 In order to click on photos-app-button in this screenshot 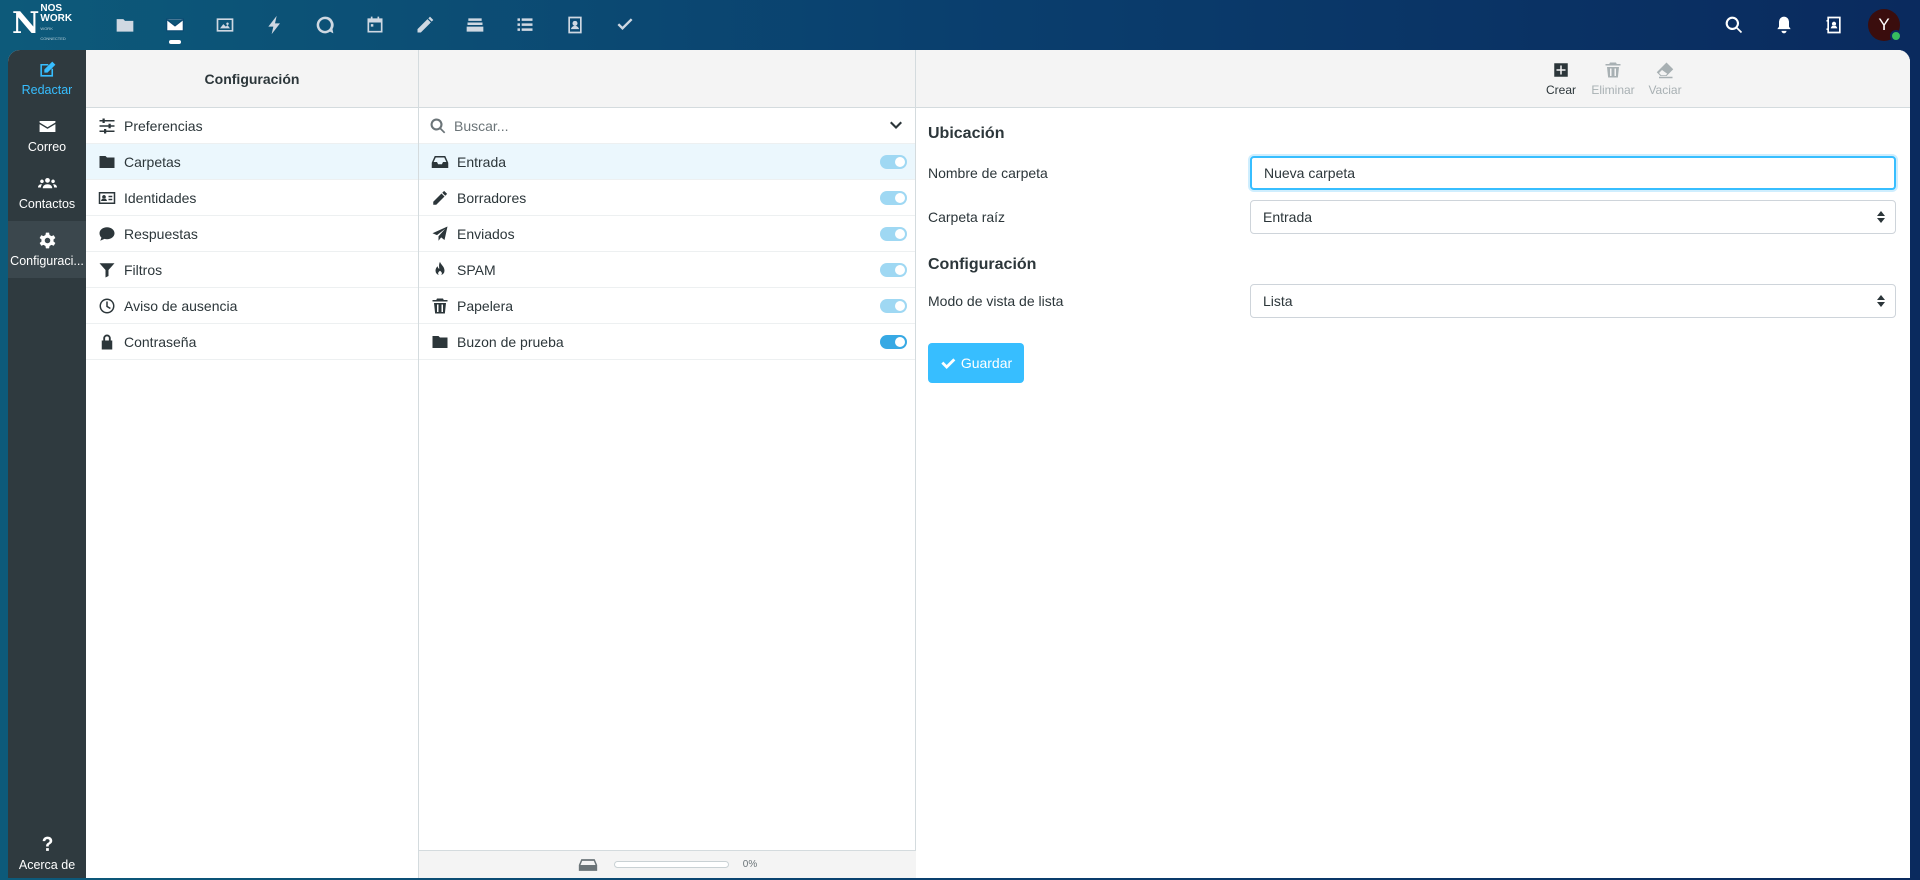, I will do `click(225, 25)`.